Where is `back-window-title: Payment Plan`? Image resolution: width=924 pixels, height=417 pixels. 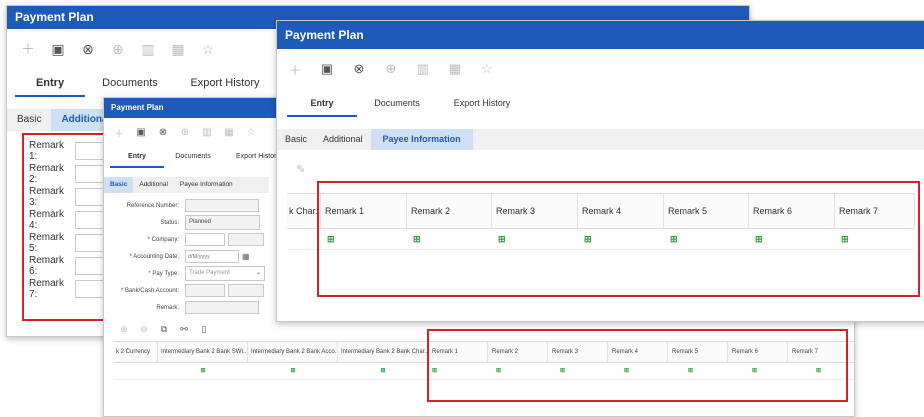 back-window-title: Payment Plan is located at coordinates (54, 17).